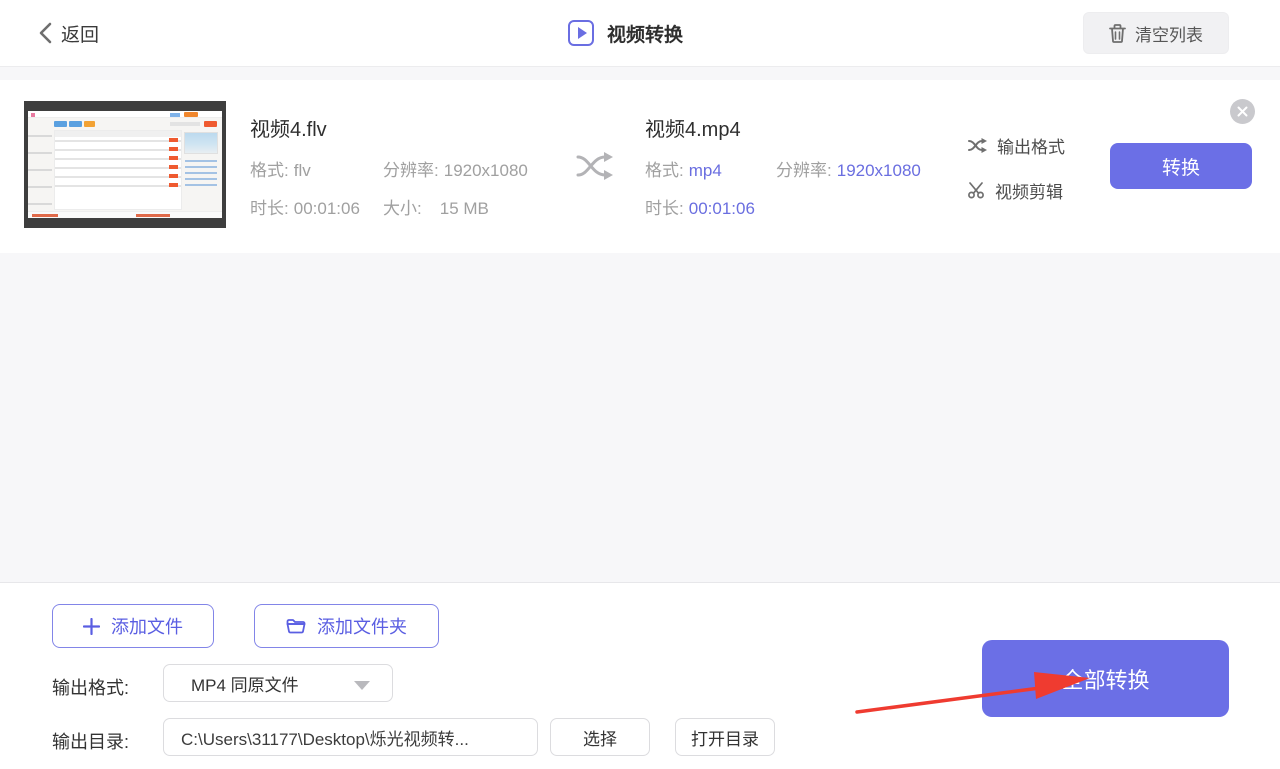 This screenshot has height=769, width=1280. I want to click on output-format-select: MP4 同原文件, so click(278, 683).